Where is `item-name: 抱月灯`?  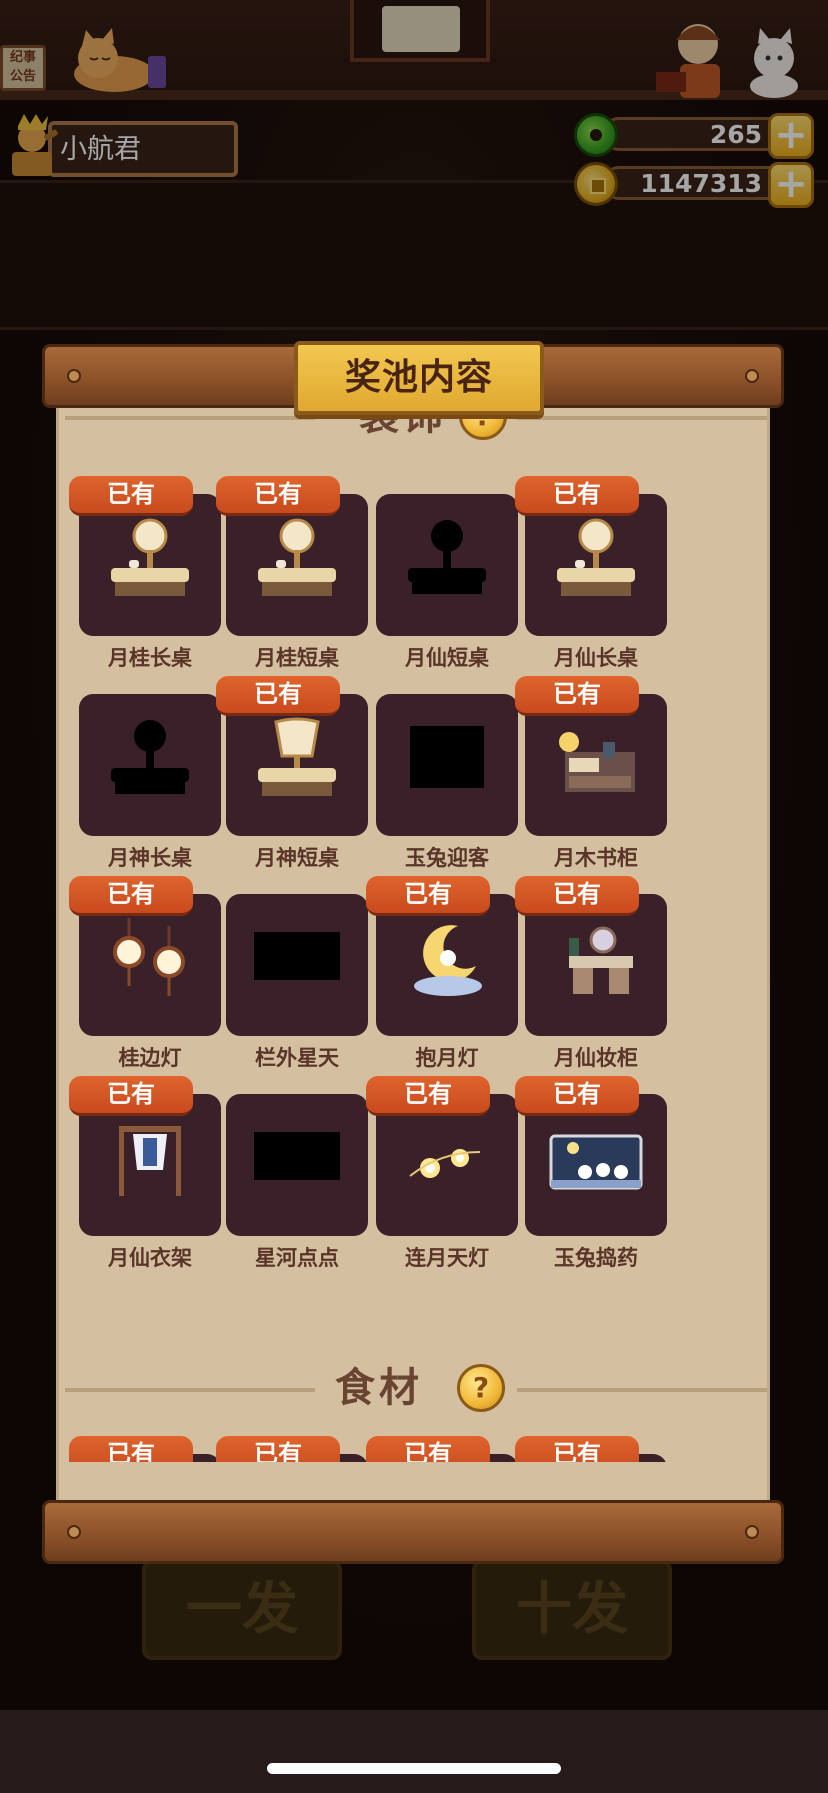 item-name: 抱月灯 is located at coordinates (447, 1058).